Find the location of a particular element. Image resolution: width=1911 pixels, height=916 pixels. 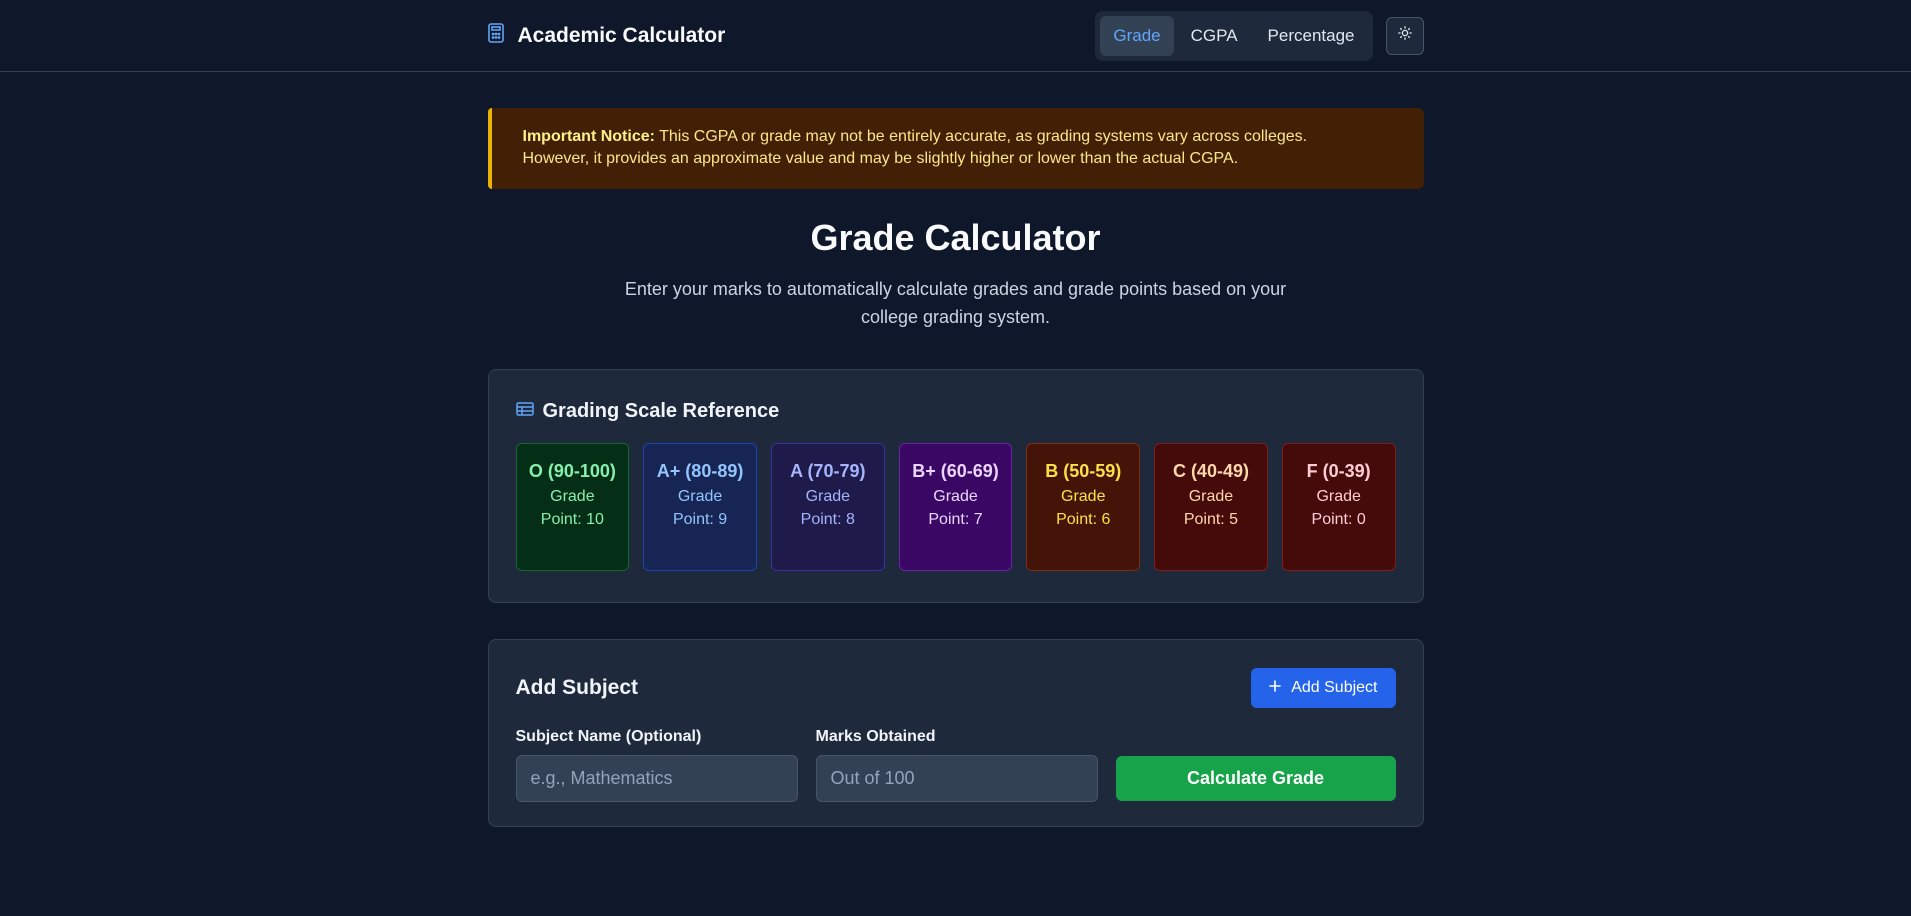

subject-name-input is located at coordinates (656, 778).